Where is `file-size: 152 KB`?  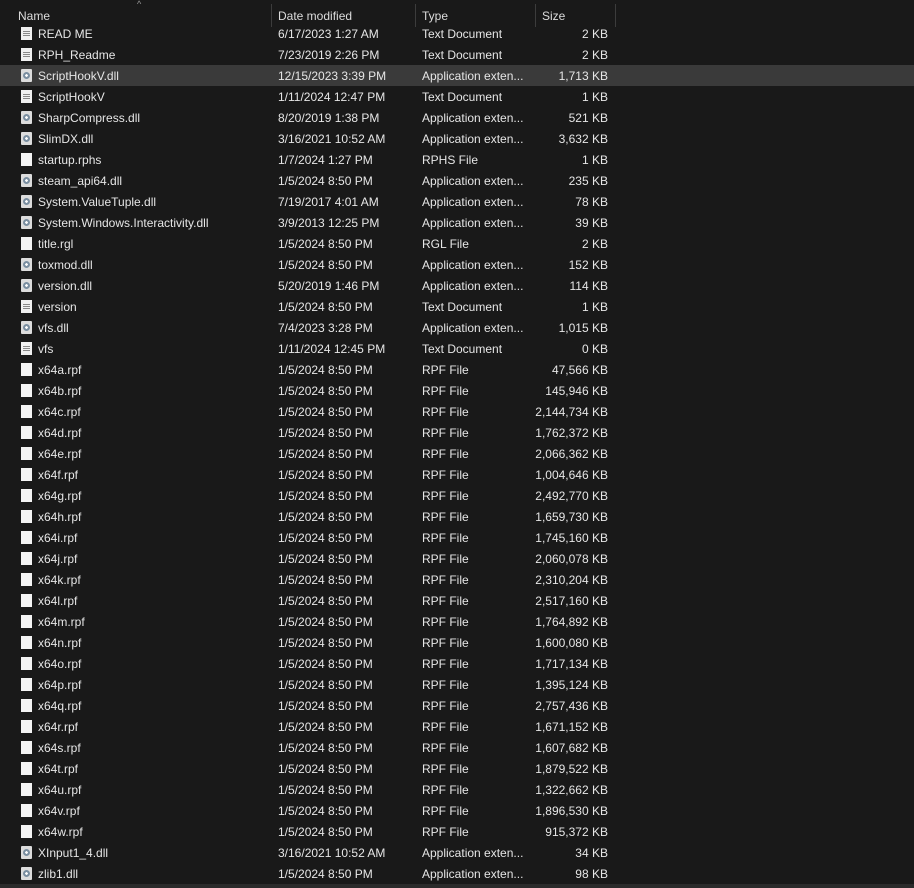
file-size: 152 KB is located at coordinates (588, 265).